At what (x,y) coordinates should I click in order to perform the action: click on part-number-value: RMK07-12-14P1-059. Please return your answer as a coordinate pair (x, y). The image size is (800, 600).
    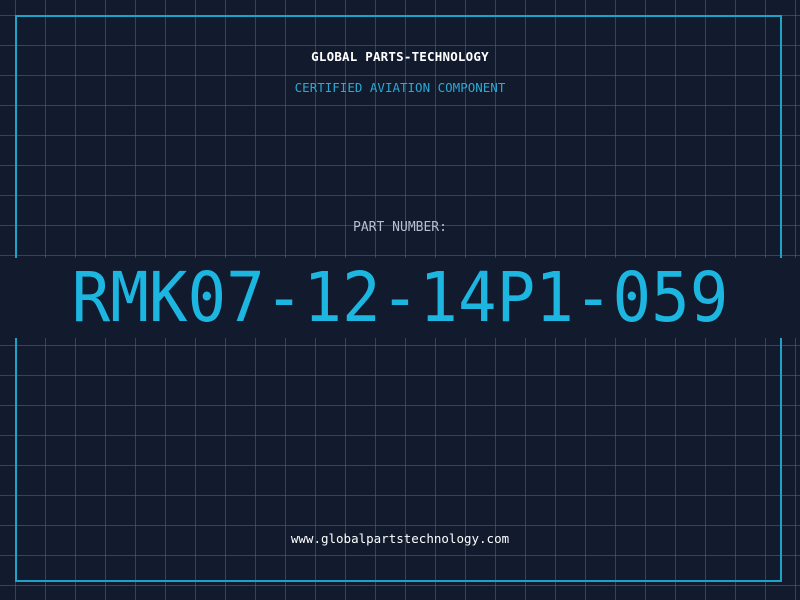
    Looking at the image, I should click on (400, 298).